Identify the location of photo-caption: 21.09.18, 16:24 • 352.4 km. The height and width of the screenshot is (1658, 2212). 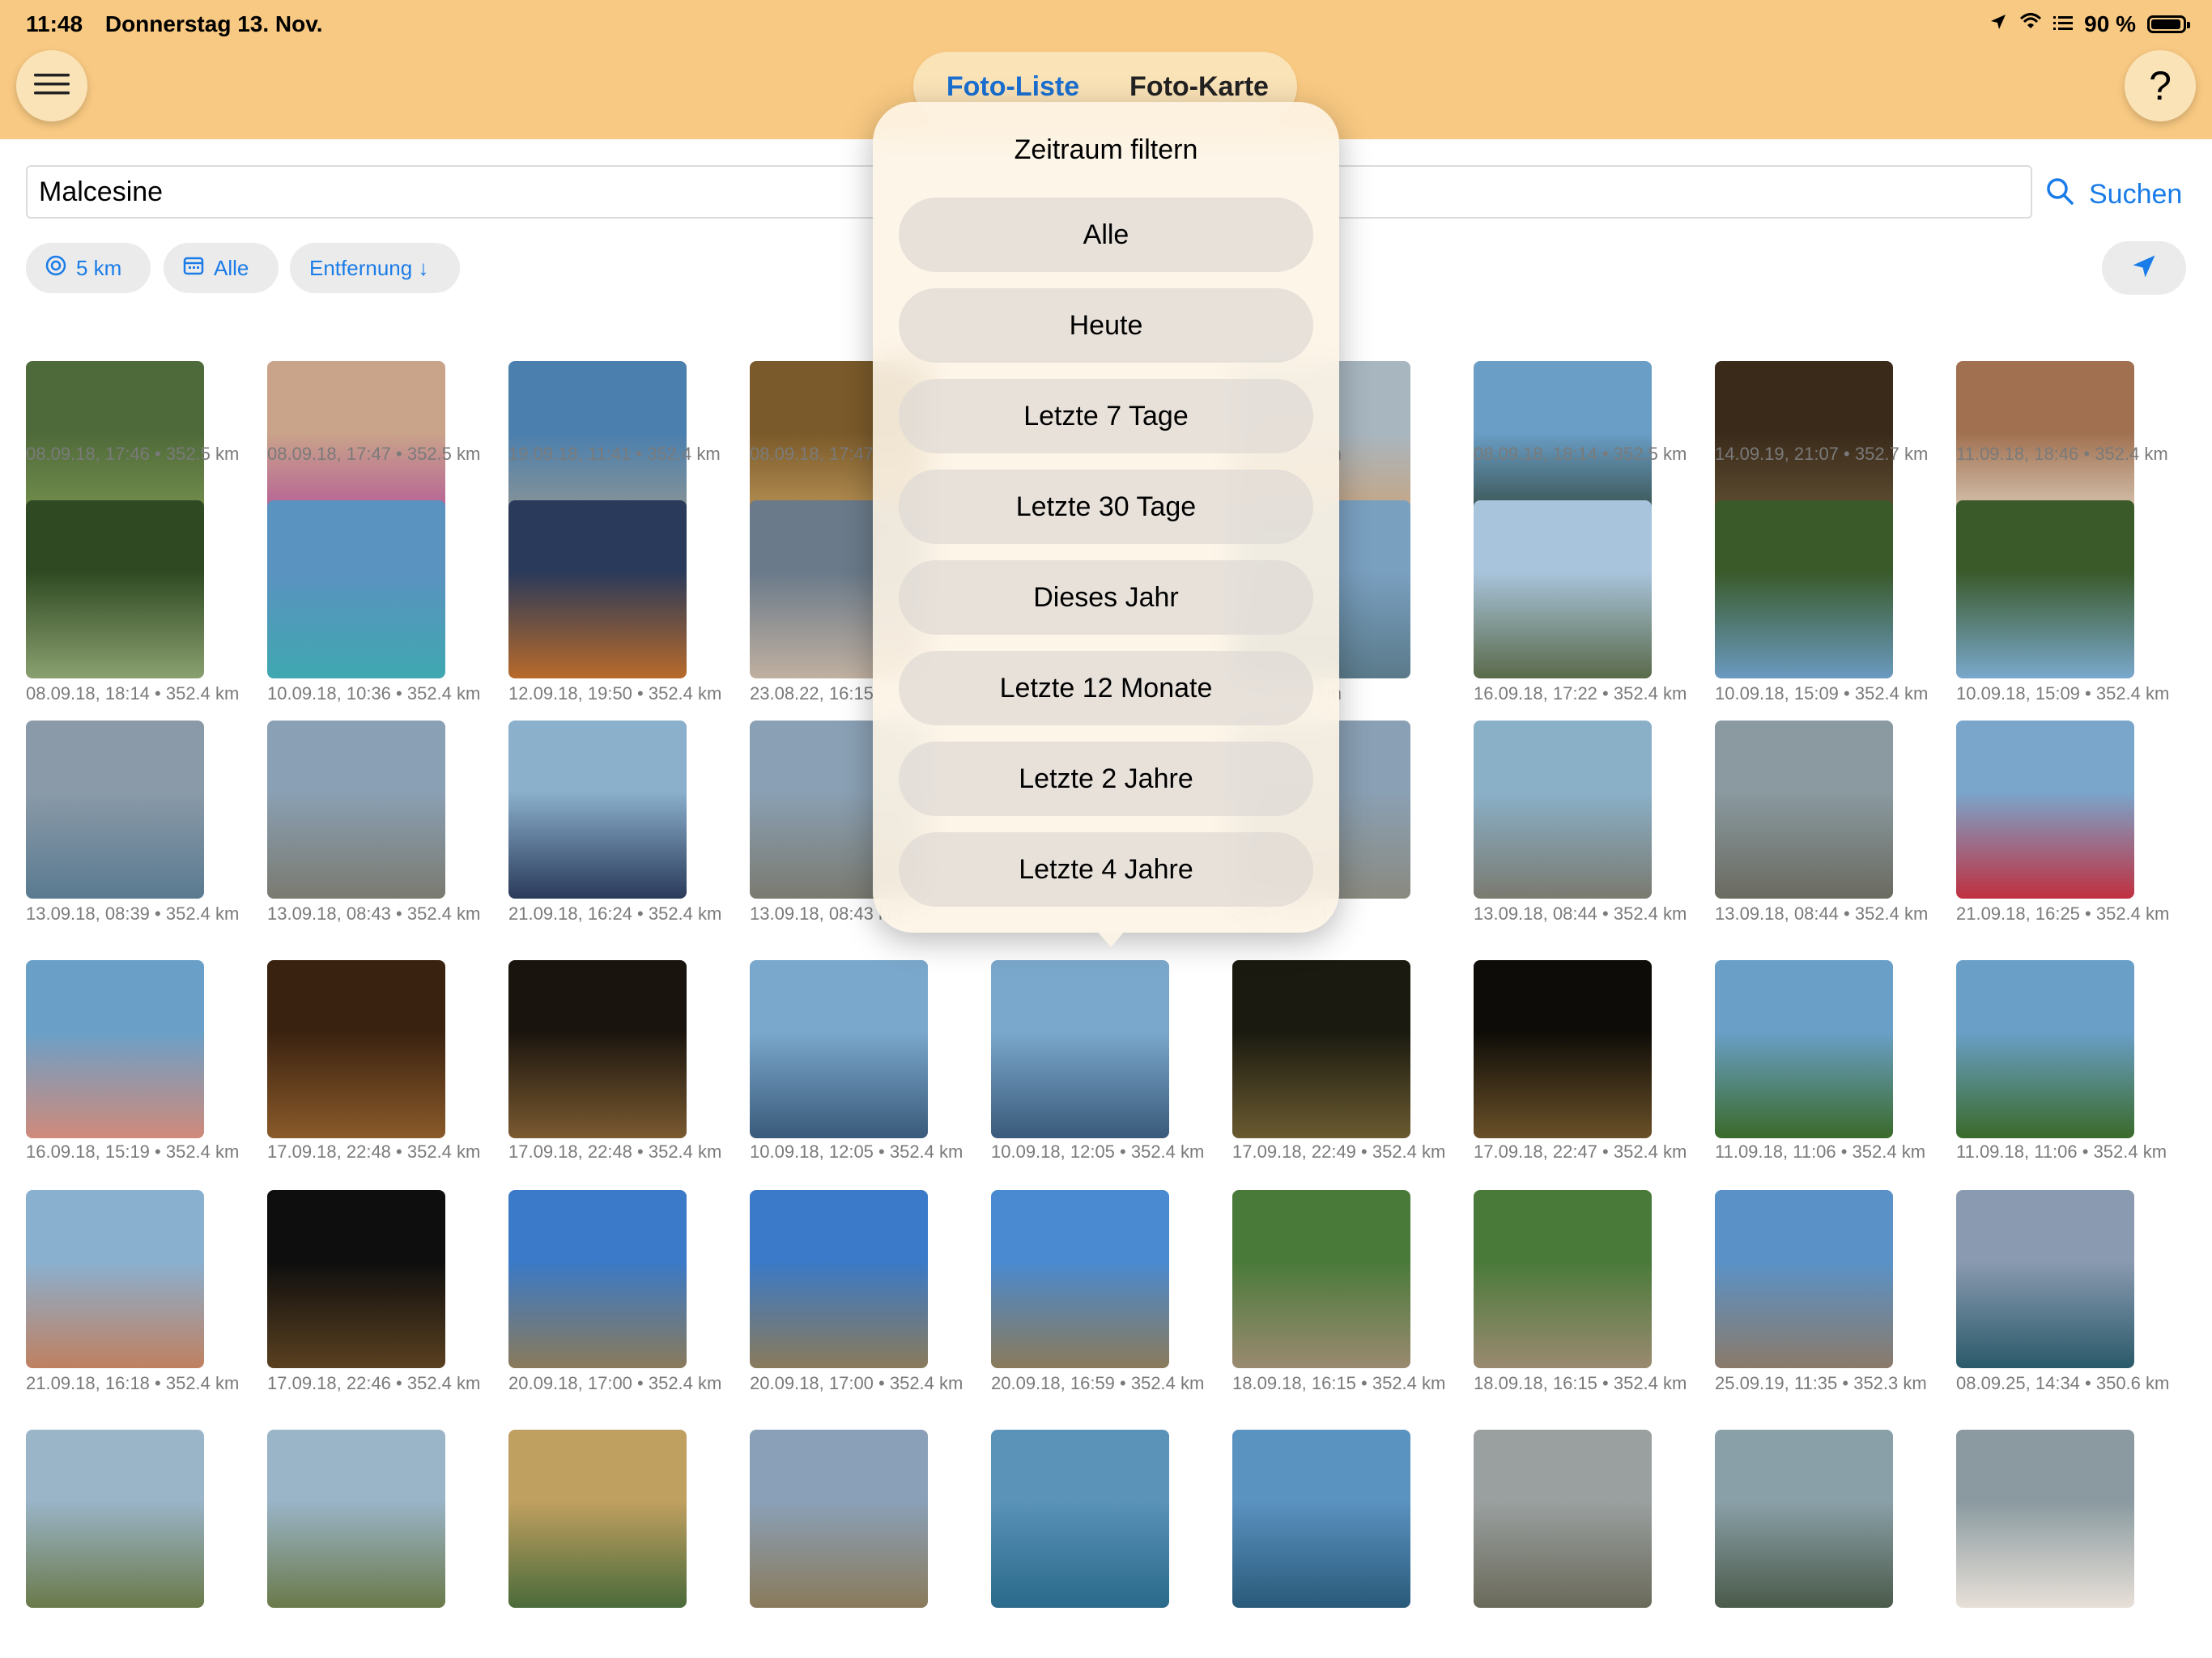
(615, 913).